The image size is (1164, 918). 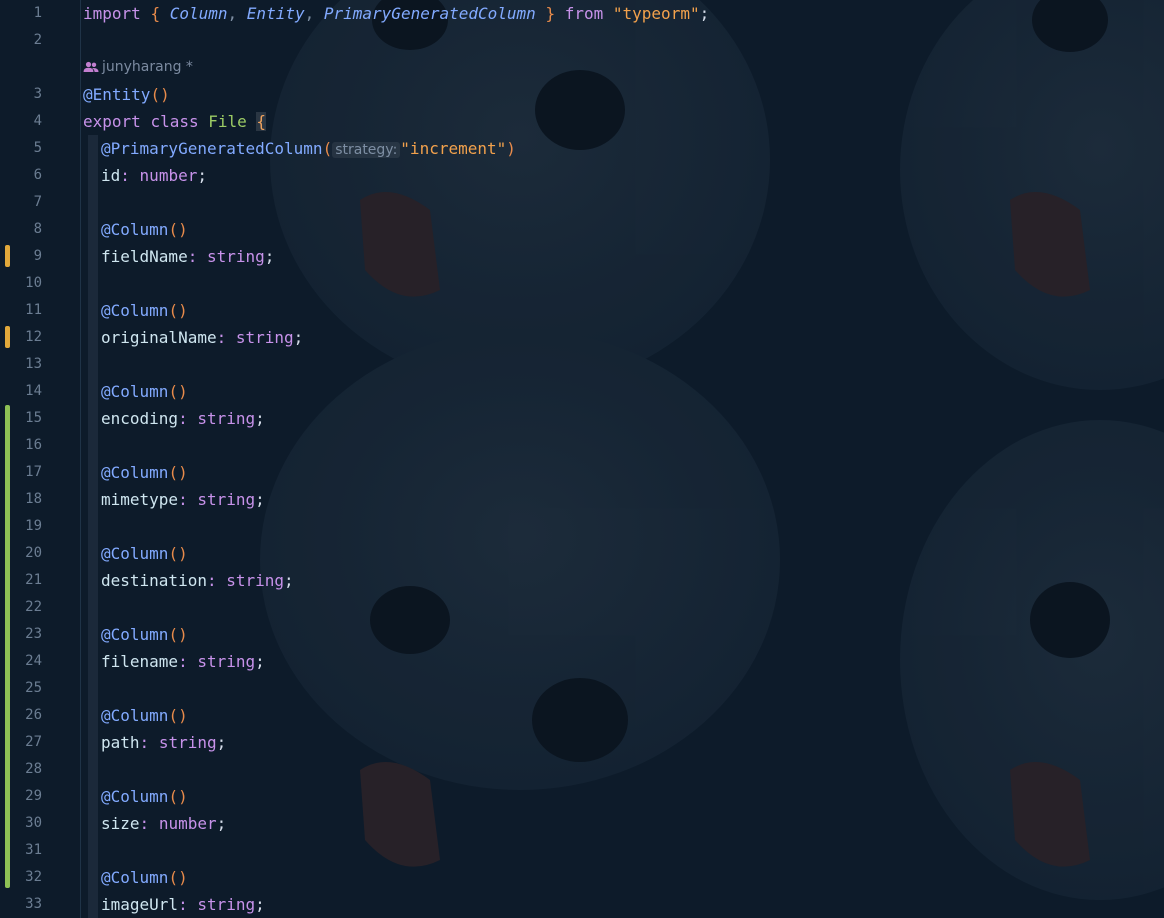 What do you see at coordinates (37, 175) in the screenshot?
I see `line-number: 6` at bounding box center [37, 175].